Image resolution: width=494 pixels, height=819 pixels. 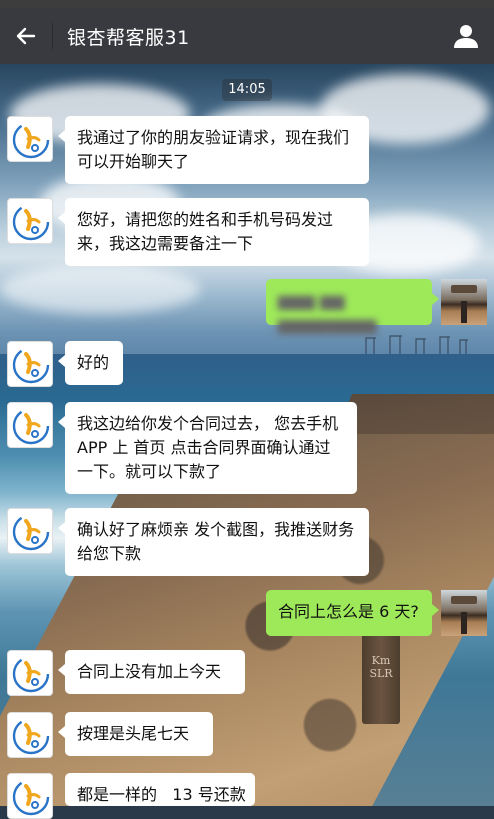 What do you see at coordinates (128, 37) in the screenshot?
I see `chat-title: 银杏帮客服31` at bounding box center [128, 37].